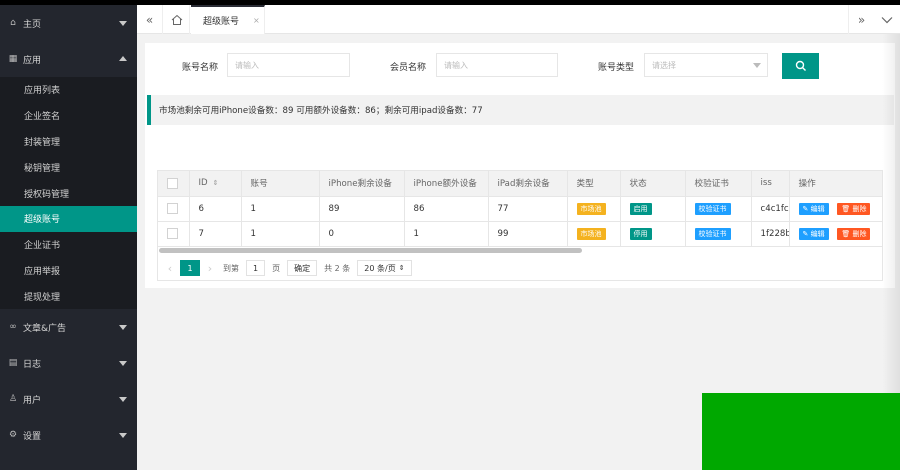 This screenshot has width=900, height=470. Describe the element at coordinates (817, 208) in the screenshot. I see `edit-label: 编辑` at that location.